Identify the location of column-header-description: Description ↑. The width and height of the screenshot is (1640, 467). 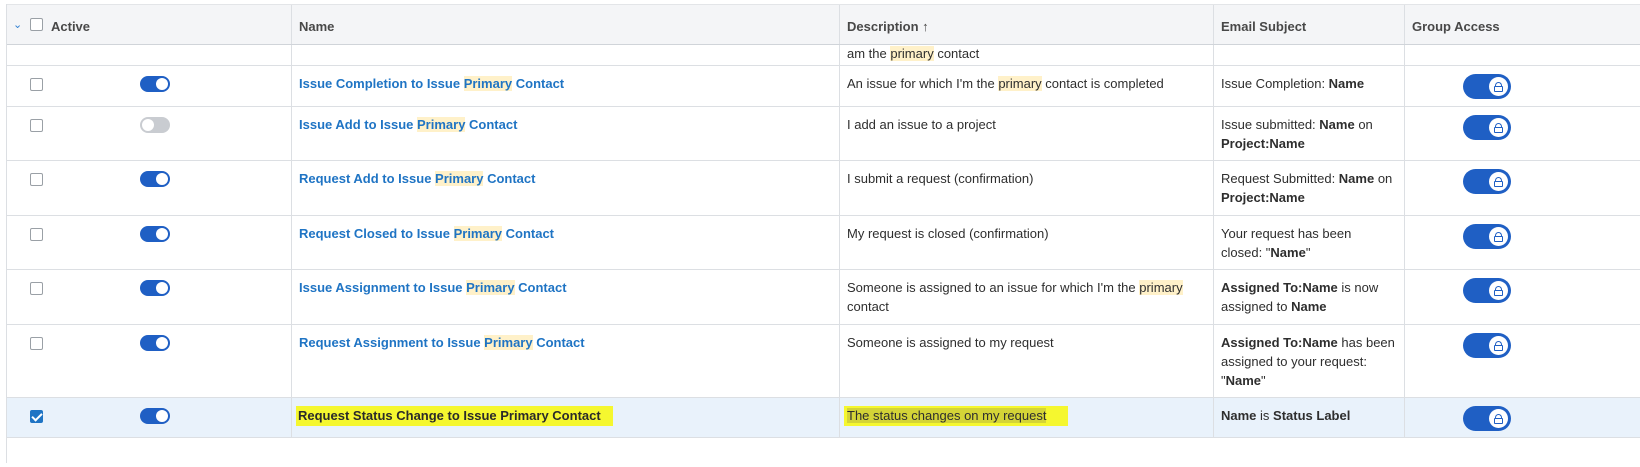
(888, 26).